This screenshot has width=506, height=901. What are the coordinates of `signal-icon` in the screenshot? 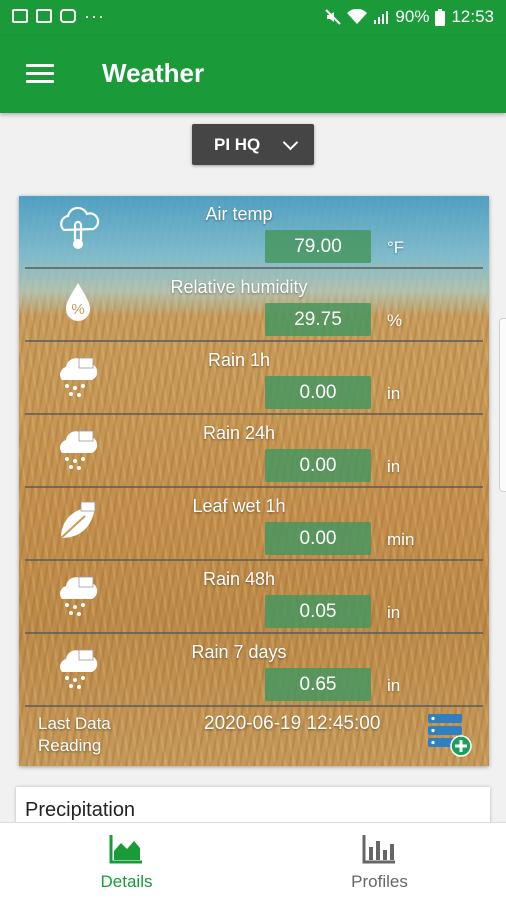 It's located at (381, 17).